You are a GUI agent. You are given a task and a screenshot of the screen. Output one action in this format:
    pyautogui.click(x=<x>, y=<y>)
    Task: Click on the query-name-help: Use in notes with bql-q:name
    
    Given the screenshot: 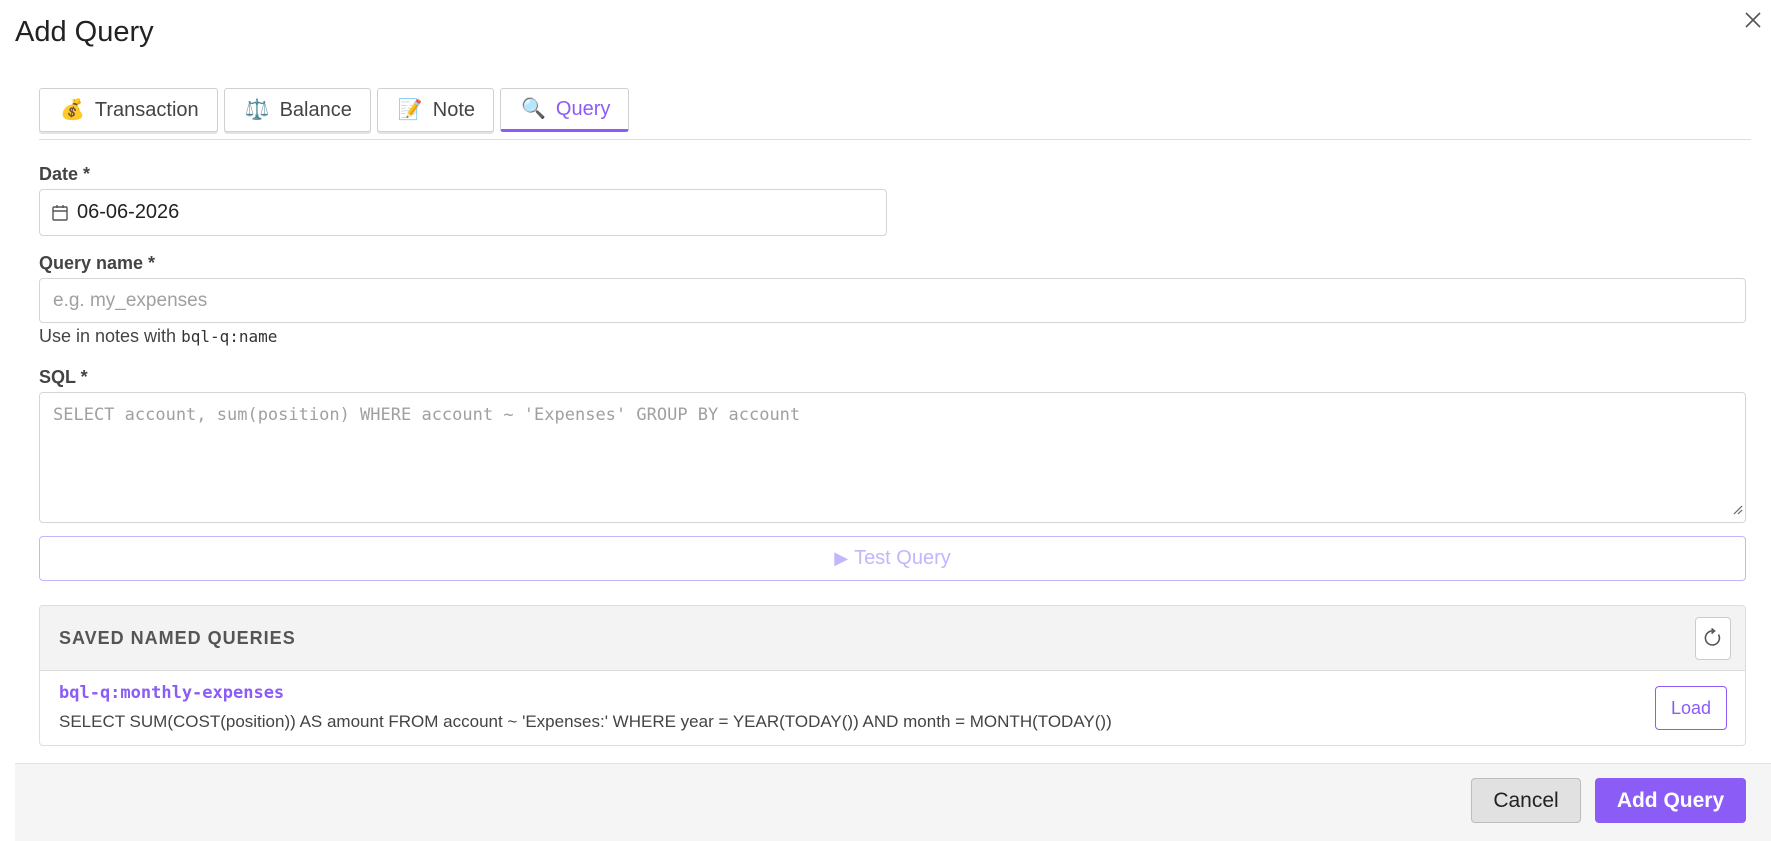 What is the action you would take?
    pyautogui.click(x=158, y=336)
    